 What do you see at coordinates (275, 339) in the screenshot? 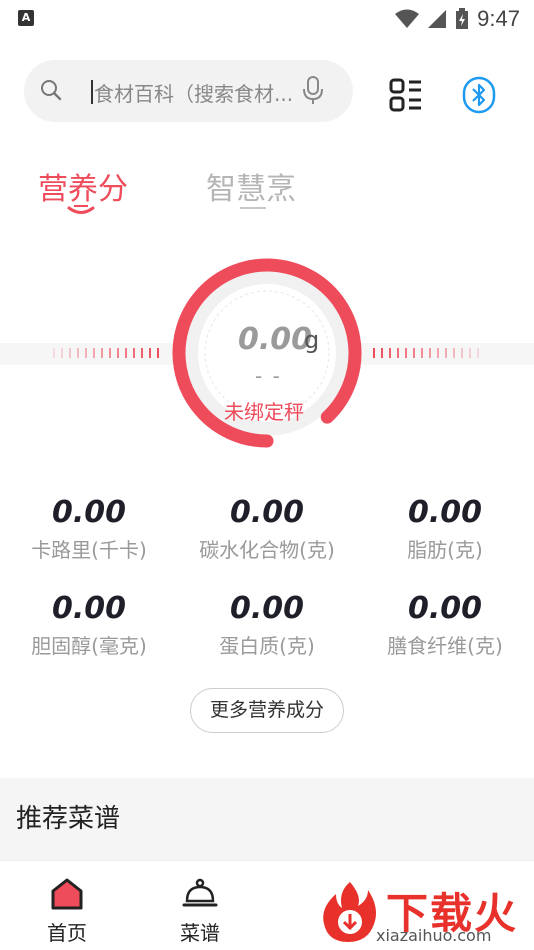
I see `weight-value: 0.00` at bounding box center [275, 339].